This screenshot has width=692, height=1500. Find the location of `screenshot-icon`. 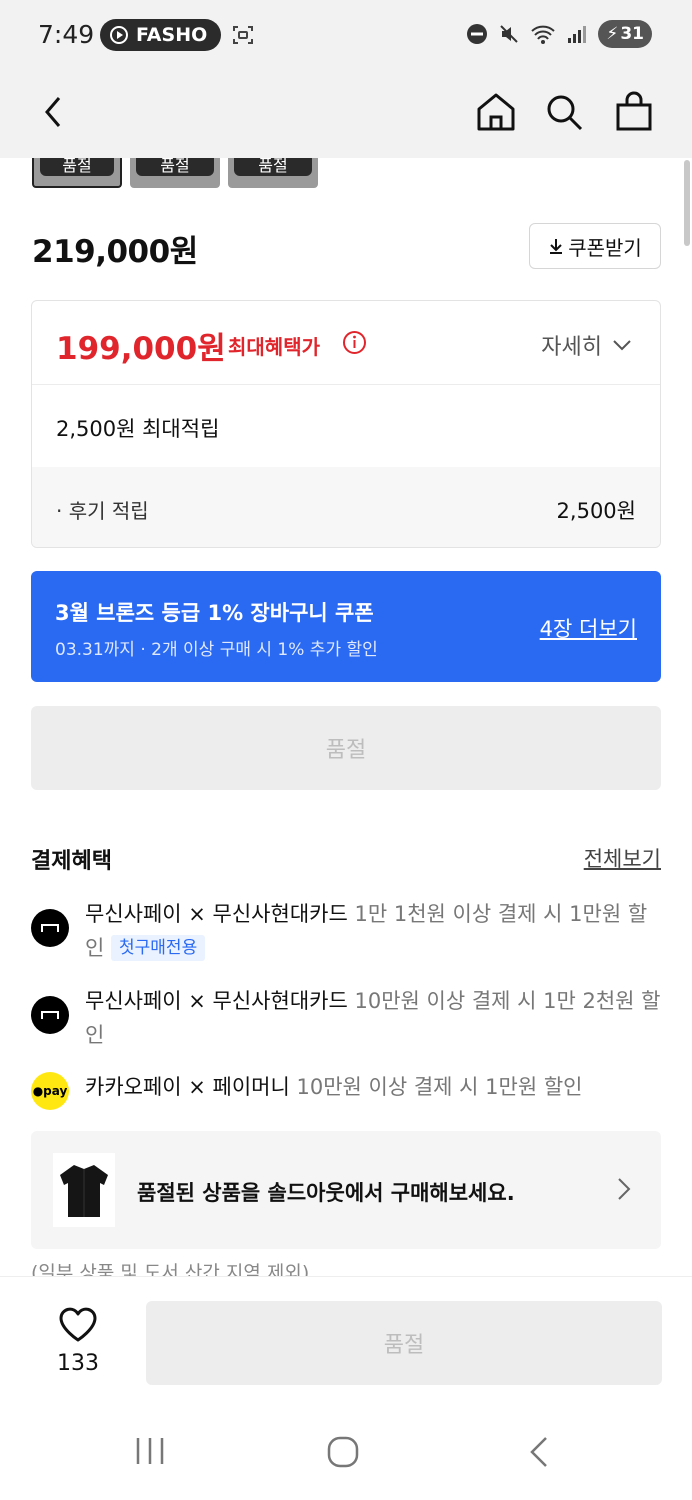

screenshot-icon is located at coordinates (243, 35).